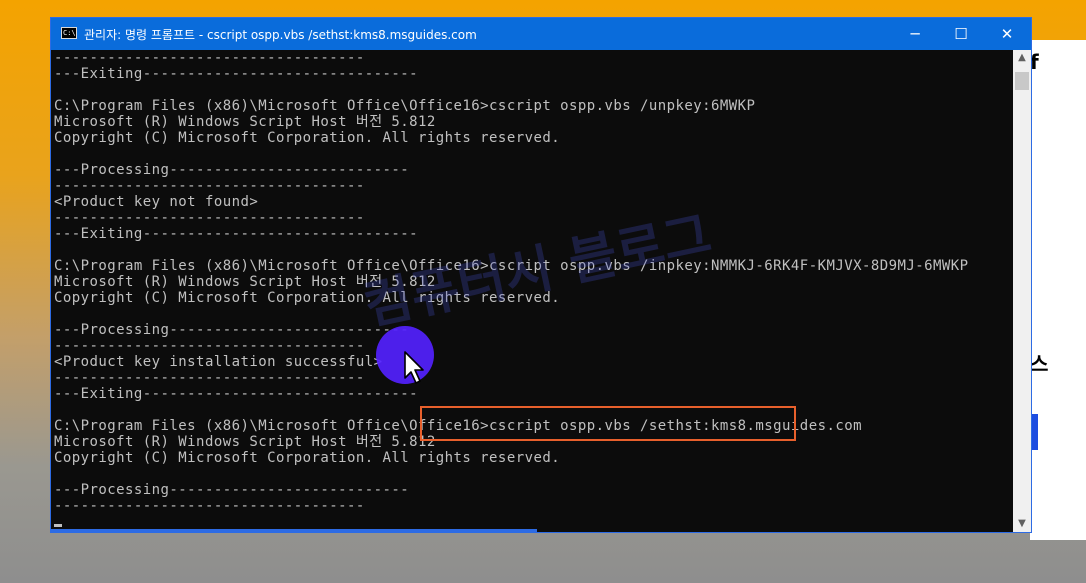  What do you see at coordinates (1022, 81) in the screenshot?
I see `scrollbar-thumb` at bounding box center [1022, 81].